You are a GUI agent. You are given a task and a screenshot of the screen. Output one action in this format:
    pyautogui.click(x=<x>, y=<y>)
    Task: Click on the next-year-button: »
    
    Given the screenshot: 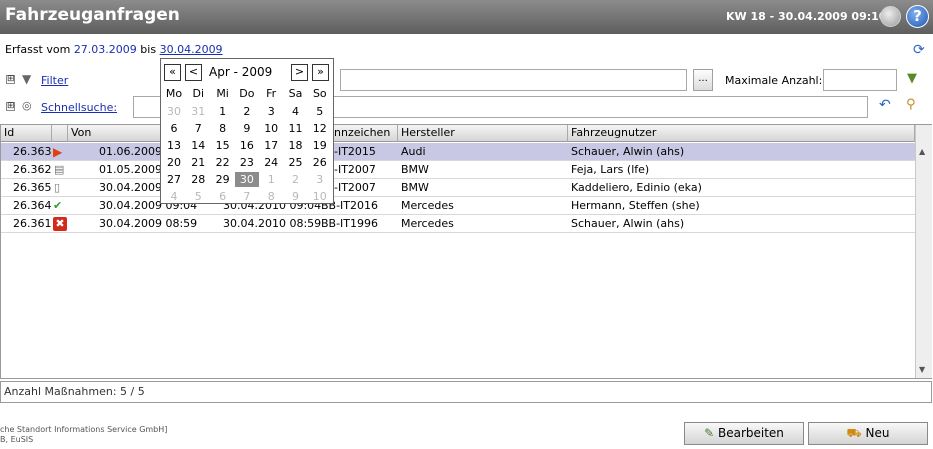 What is the action you would take?
    pyautogui.click(x=320, y=72)
    